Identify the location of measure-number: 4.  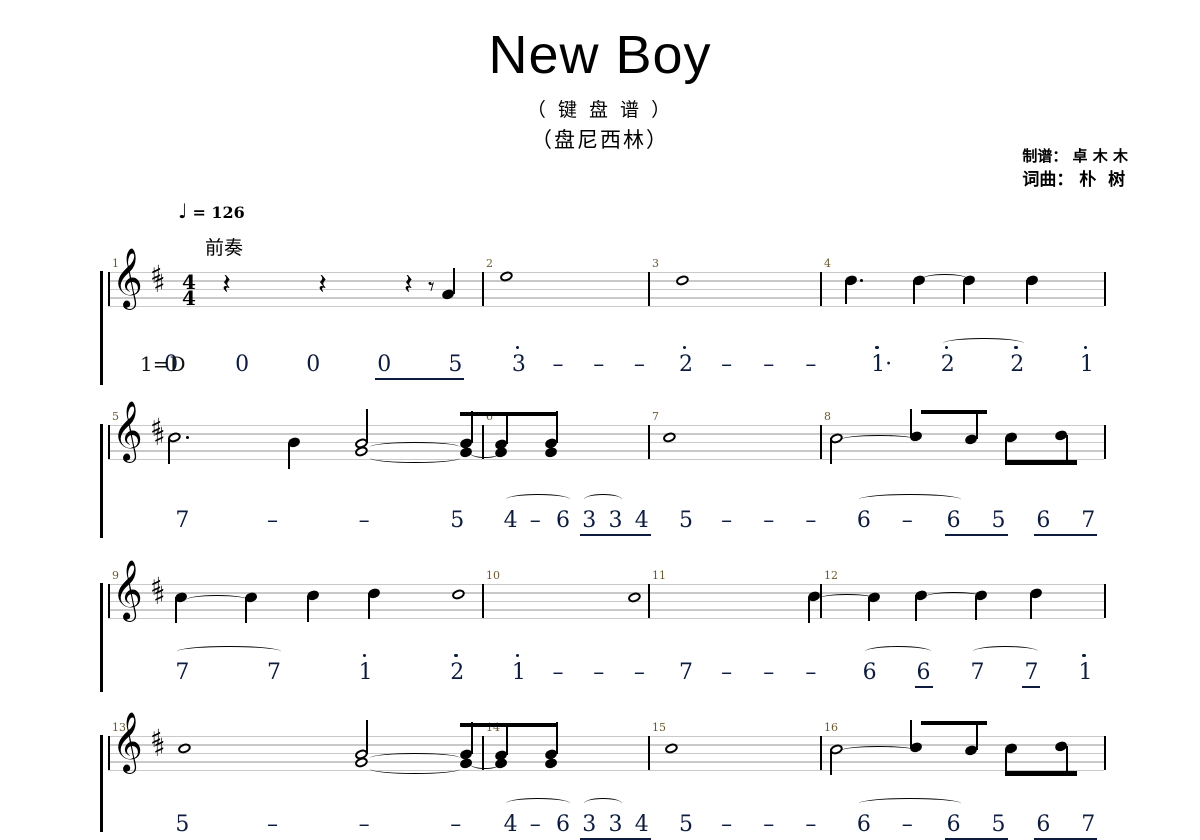
(827, 263).